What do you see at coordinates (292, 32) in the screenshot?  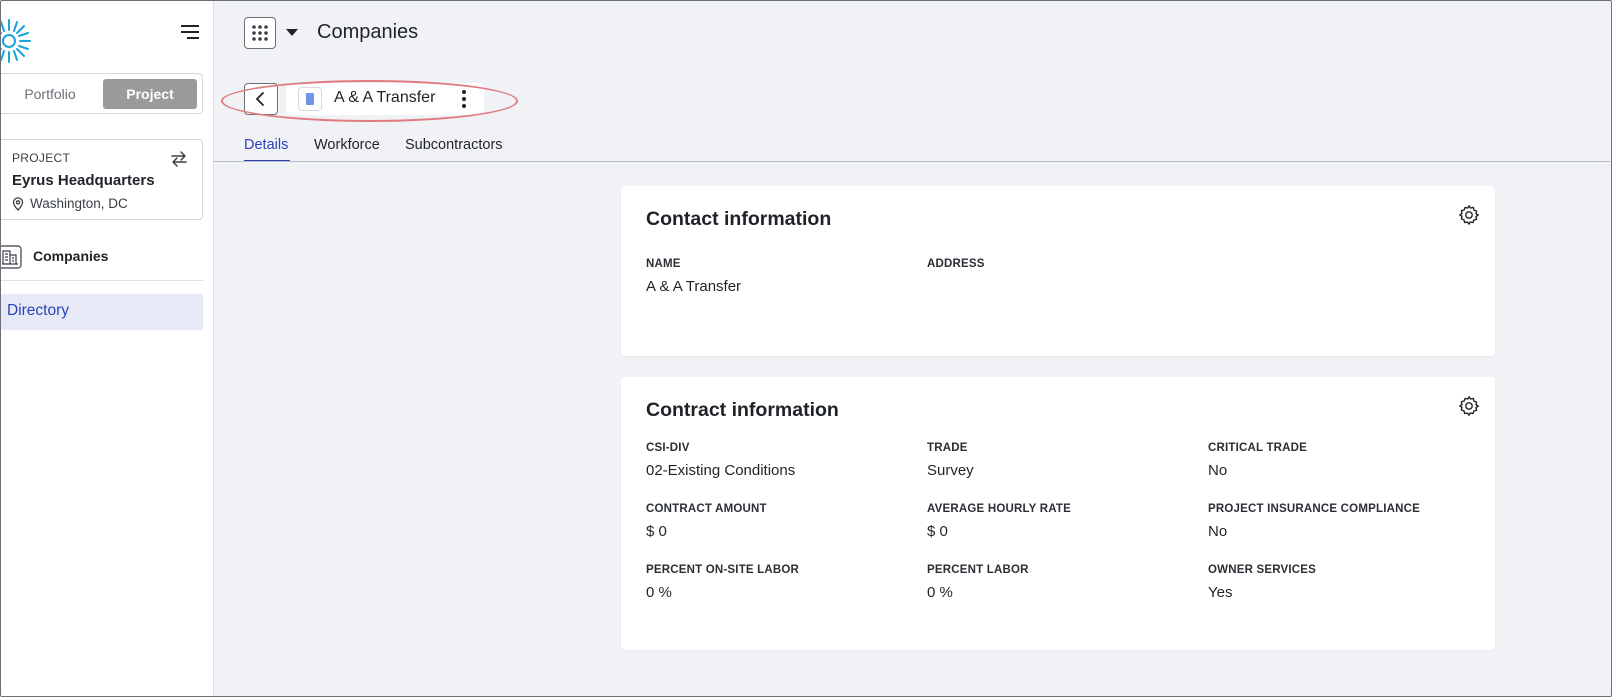 I see `caret-down-icon` at bounding box center [292, 32].